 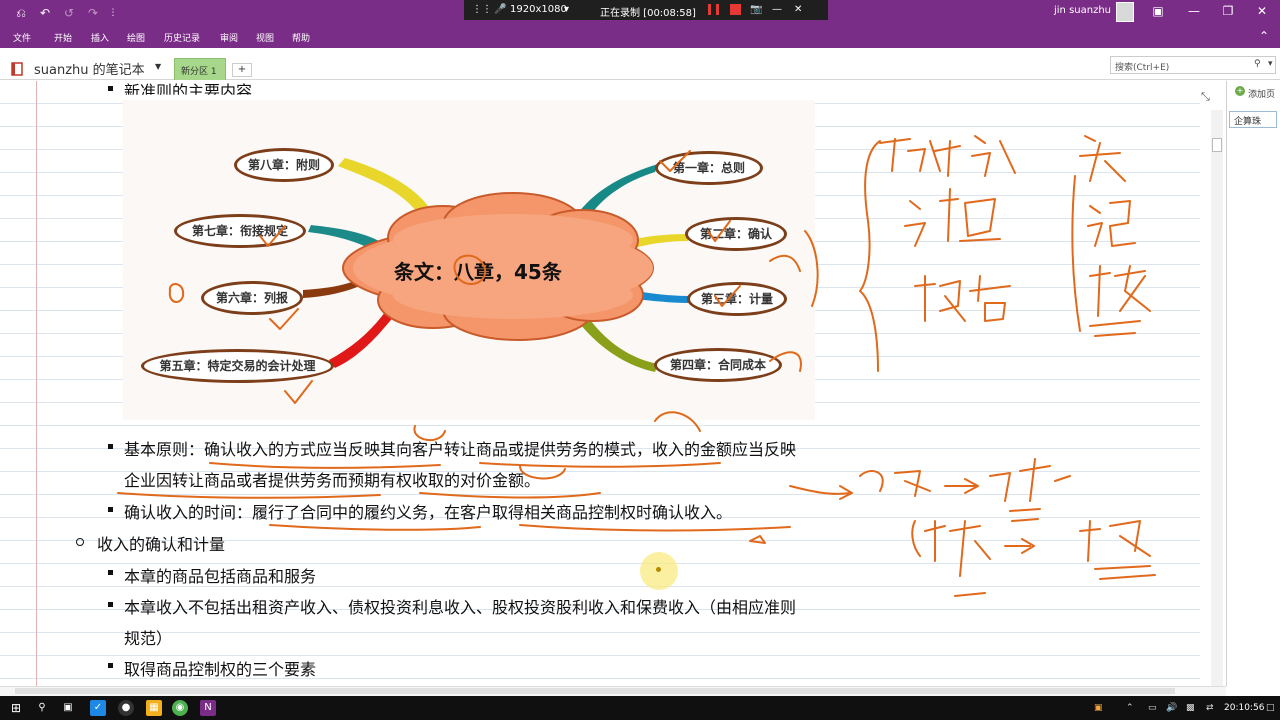 I want to click on collapse-ribbon-icon: ⌃, so click(x=1264, y=36).